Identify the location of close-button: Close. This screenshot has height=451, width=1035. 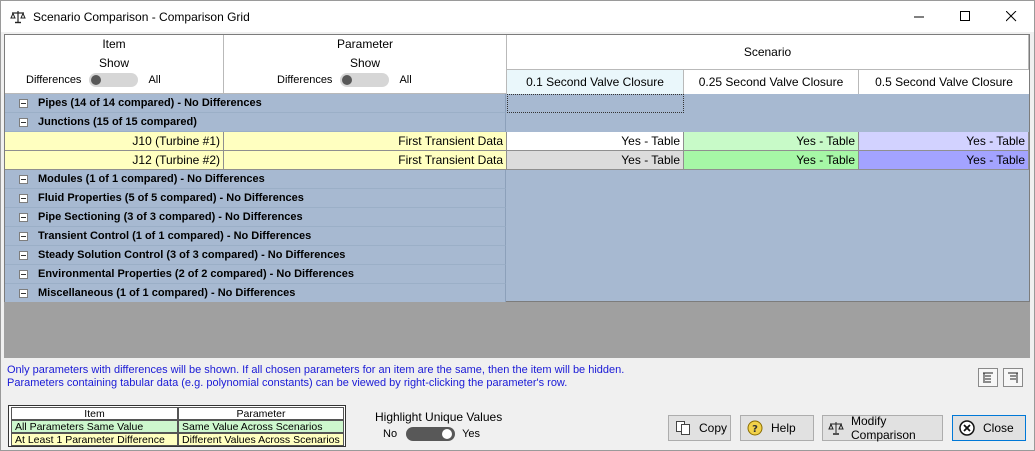
(989, 428).